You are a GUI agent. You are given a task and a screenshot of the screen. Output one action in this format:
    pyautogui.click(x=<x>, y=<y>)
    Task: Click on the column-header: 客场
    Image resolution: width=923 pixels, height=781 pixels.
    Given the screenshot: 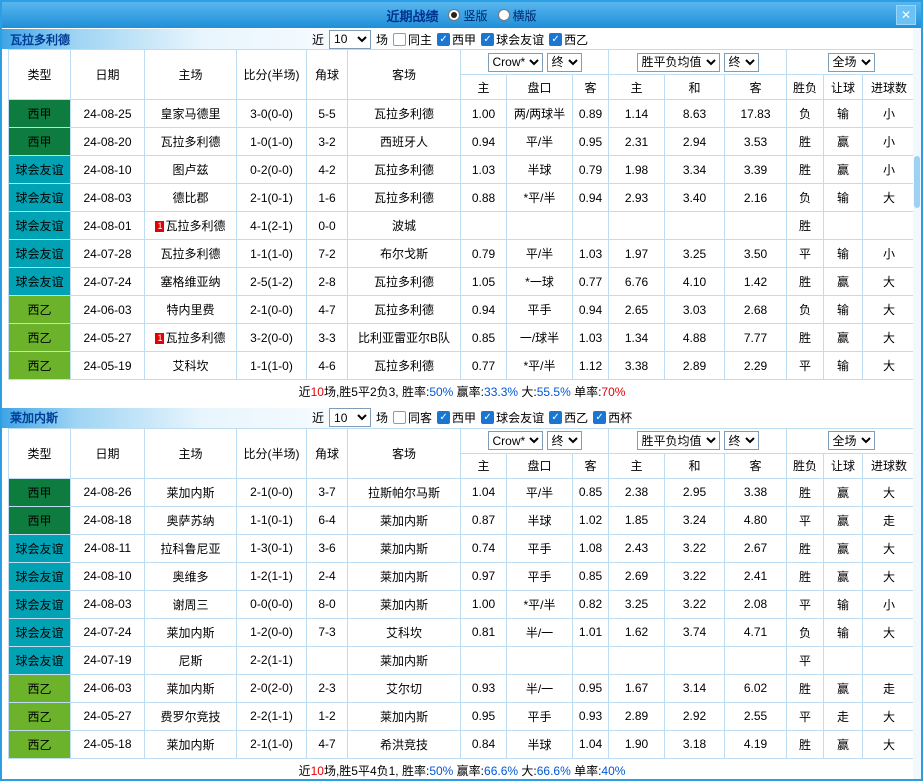 What is the action you would take?
    pyautogui.click(x=404, y=74)
    